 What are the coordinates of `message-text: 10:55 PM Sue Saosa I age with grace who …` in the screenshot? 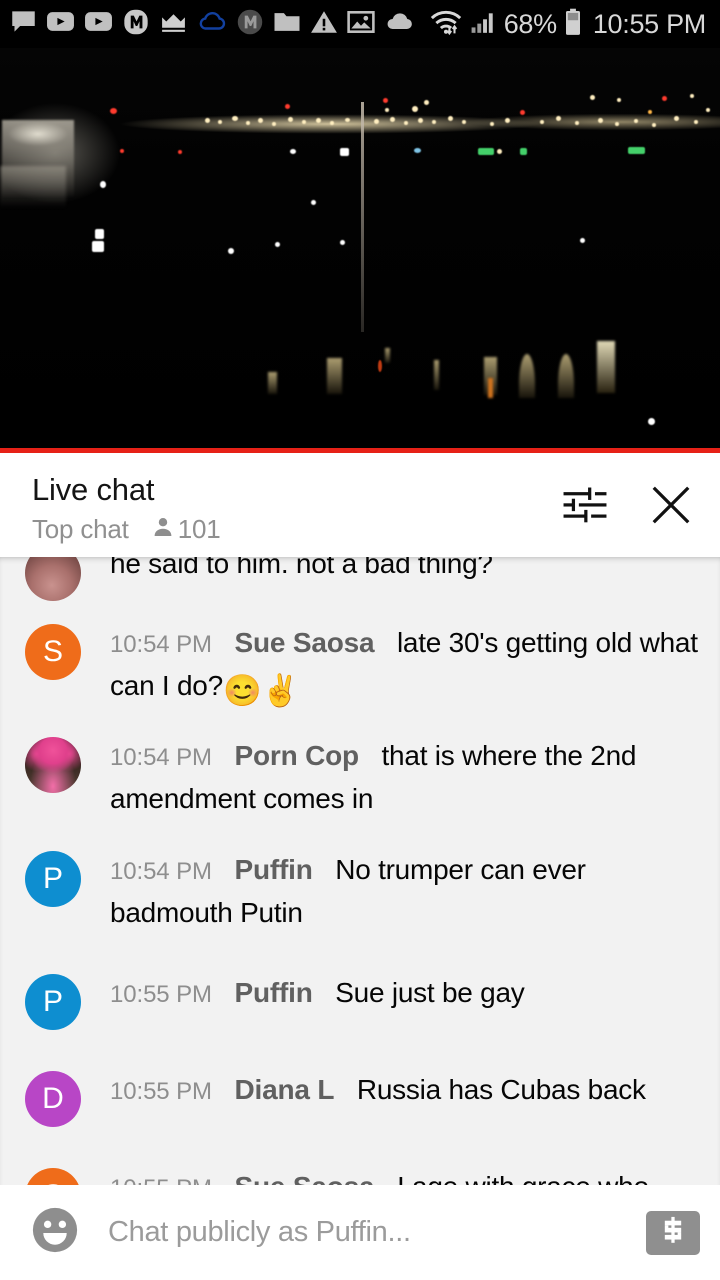 It's located at (407, 1175).